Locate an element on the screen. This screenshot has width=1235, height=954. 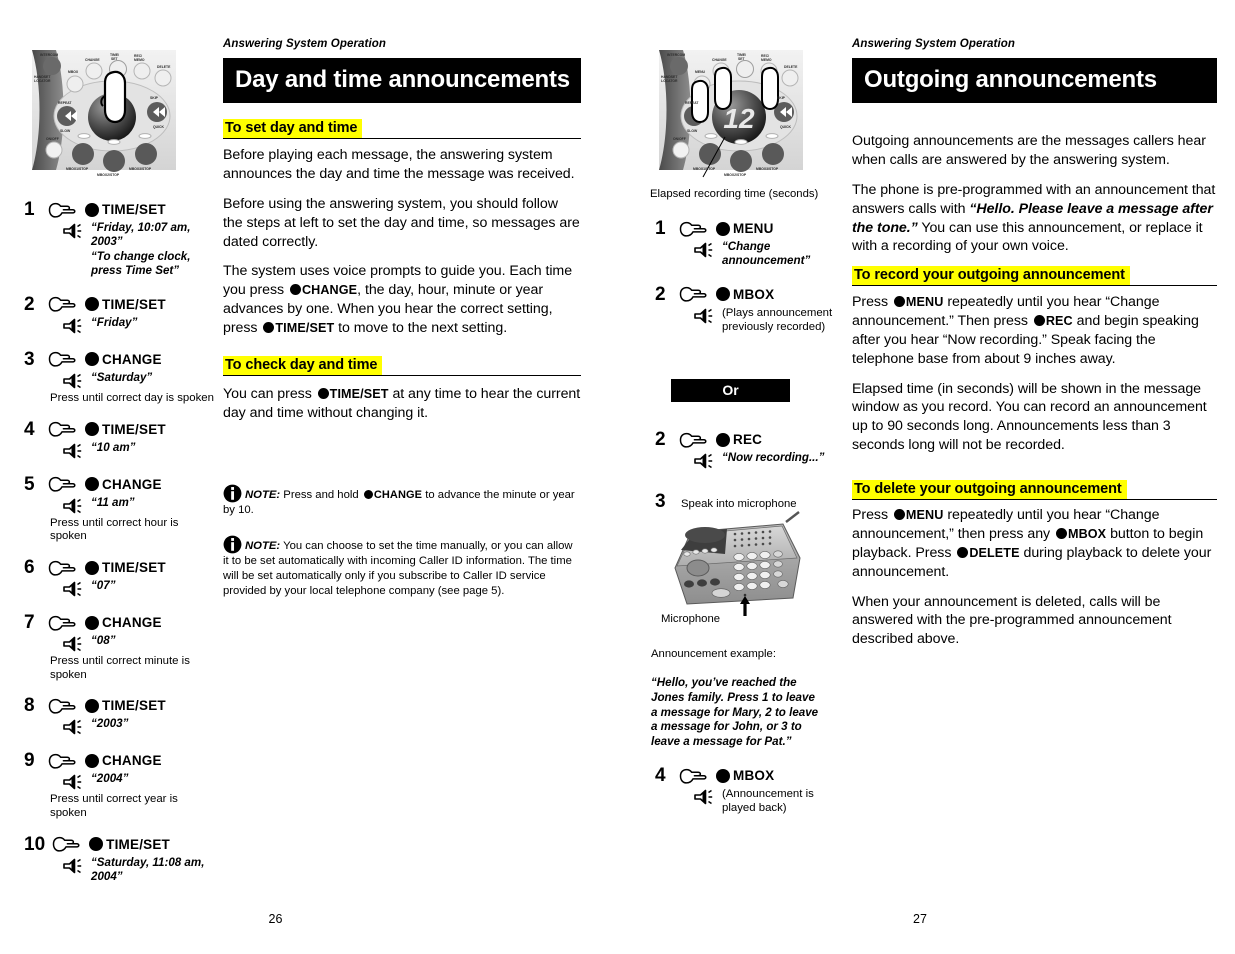
step-voice-line: (Announcement is is located at coordinates (768, 794).